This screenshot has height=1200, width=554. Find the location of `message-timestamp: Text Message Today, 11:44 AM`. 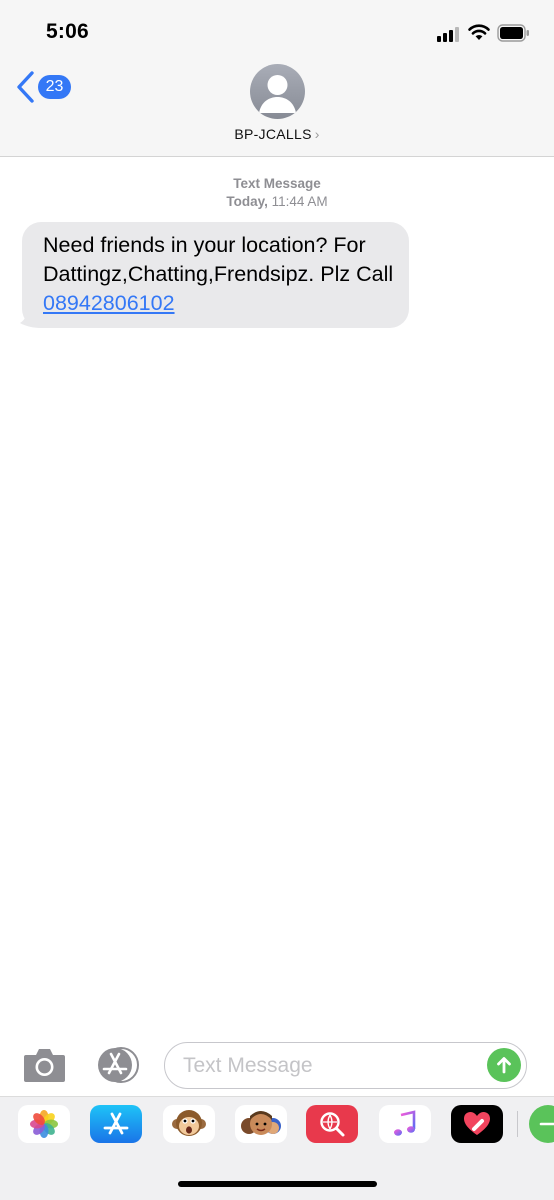

message-timestamp: Text Message Today, 11:44 AM is located at coordinates (277, 193).